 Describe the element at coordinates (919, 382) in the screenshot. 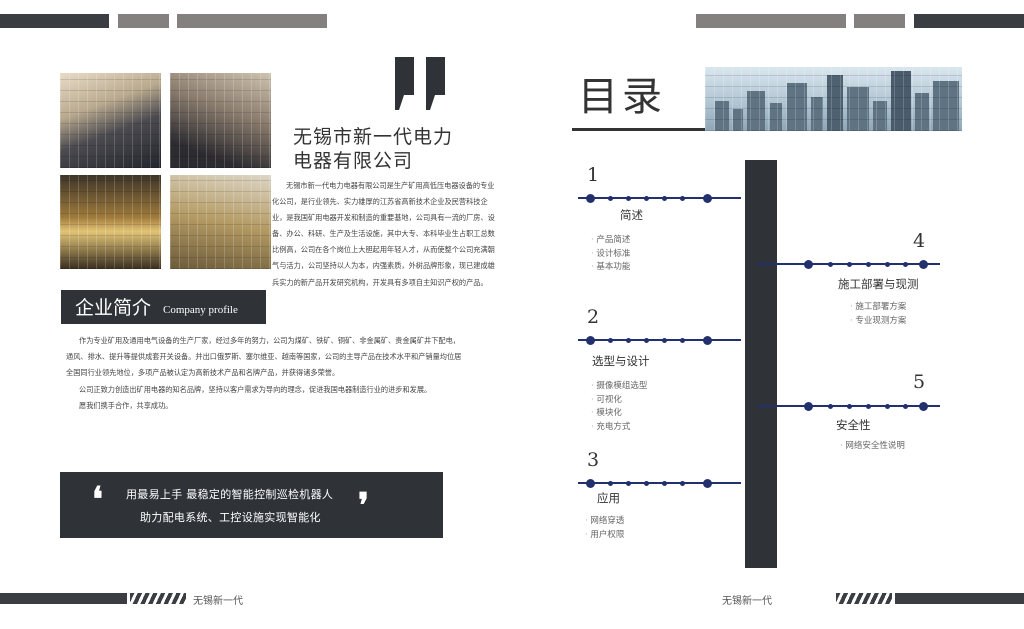

I see `toc-section-5-number: 5` at that location.